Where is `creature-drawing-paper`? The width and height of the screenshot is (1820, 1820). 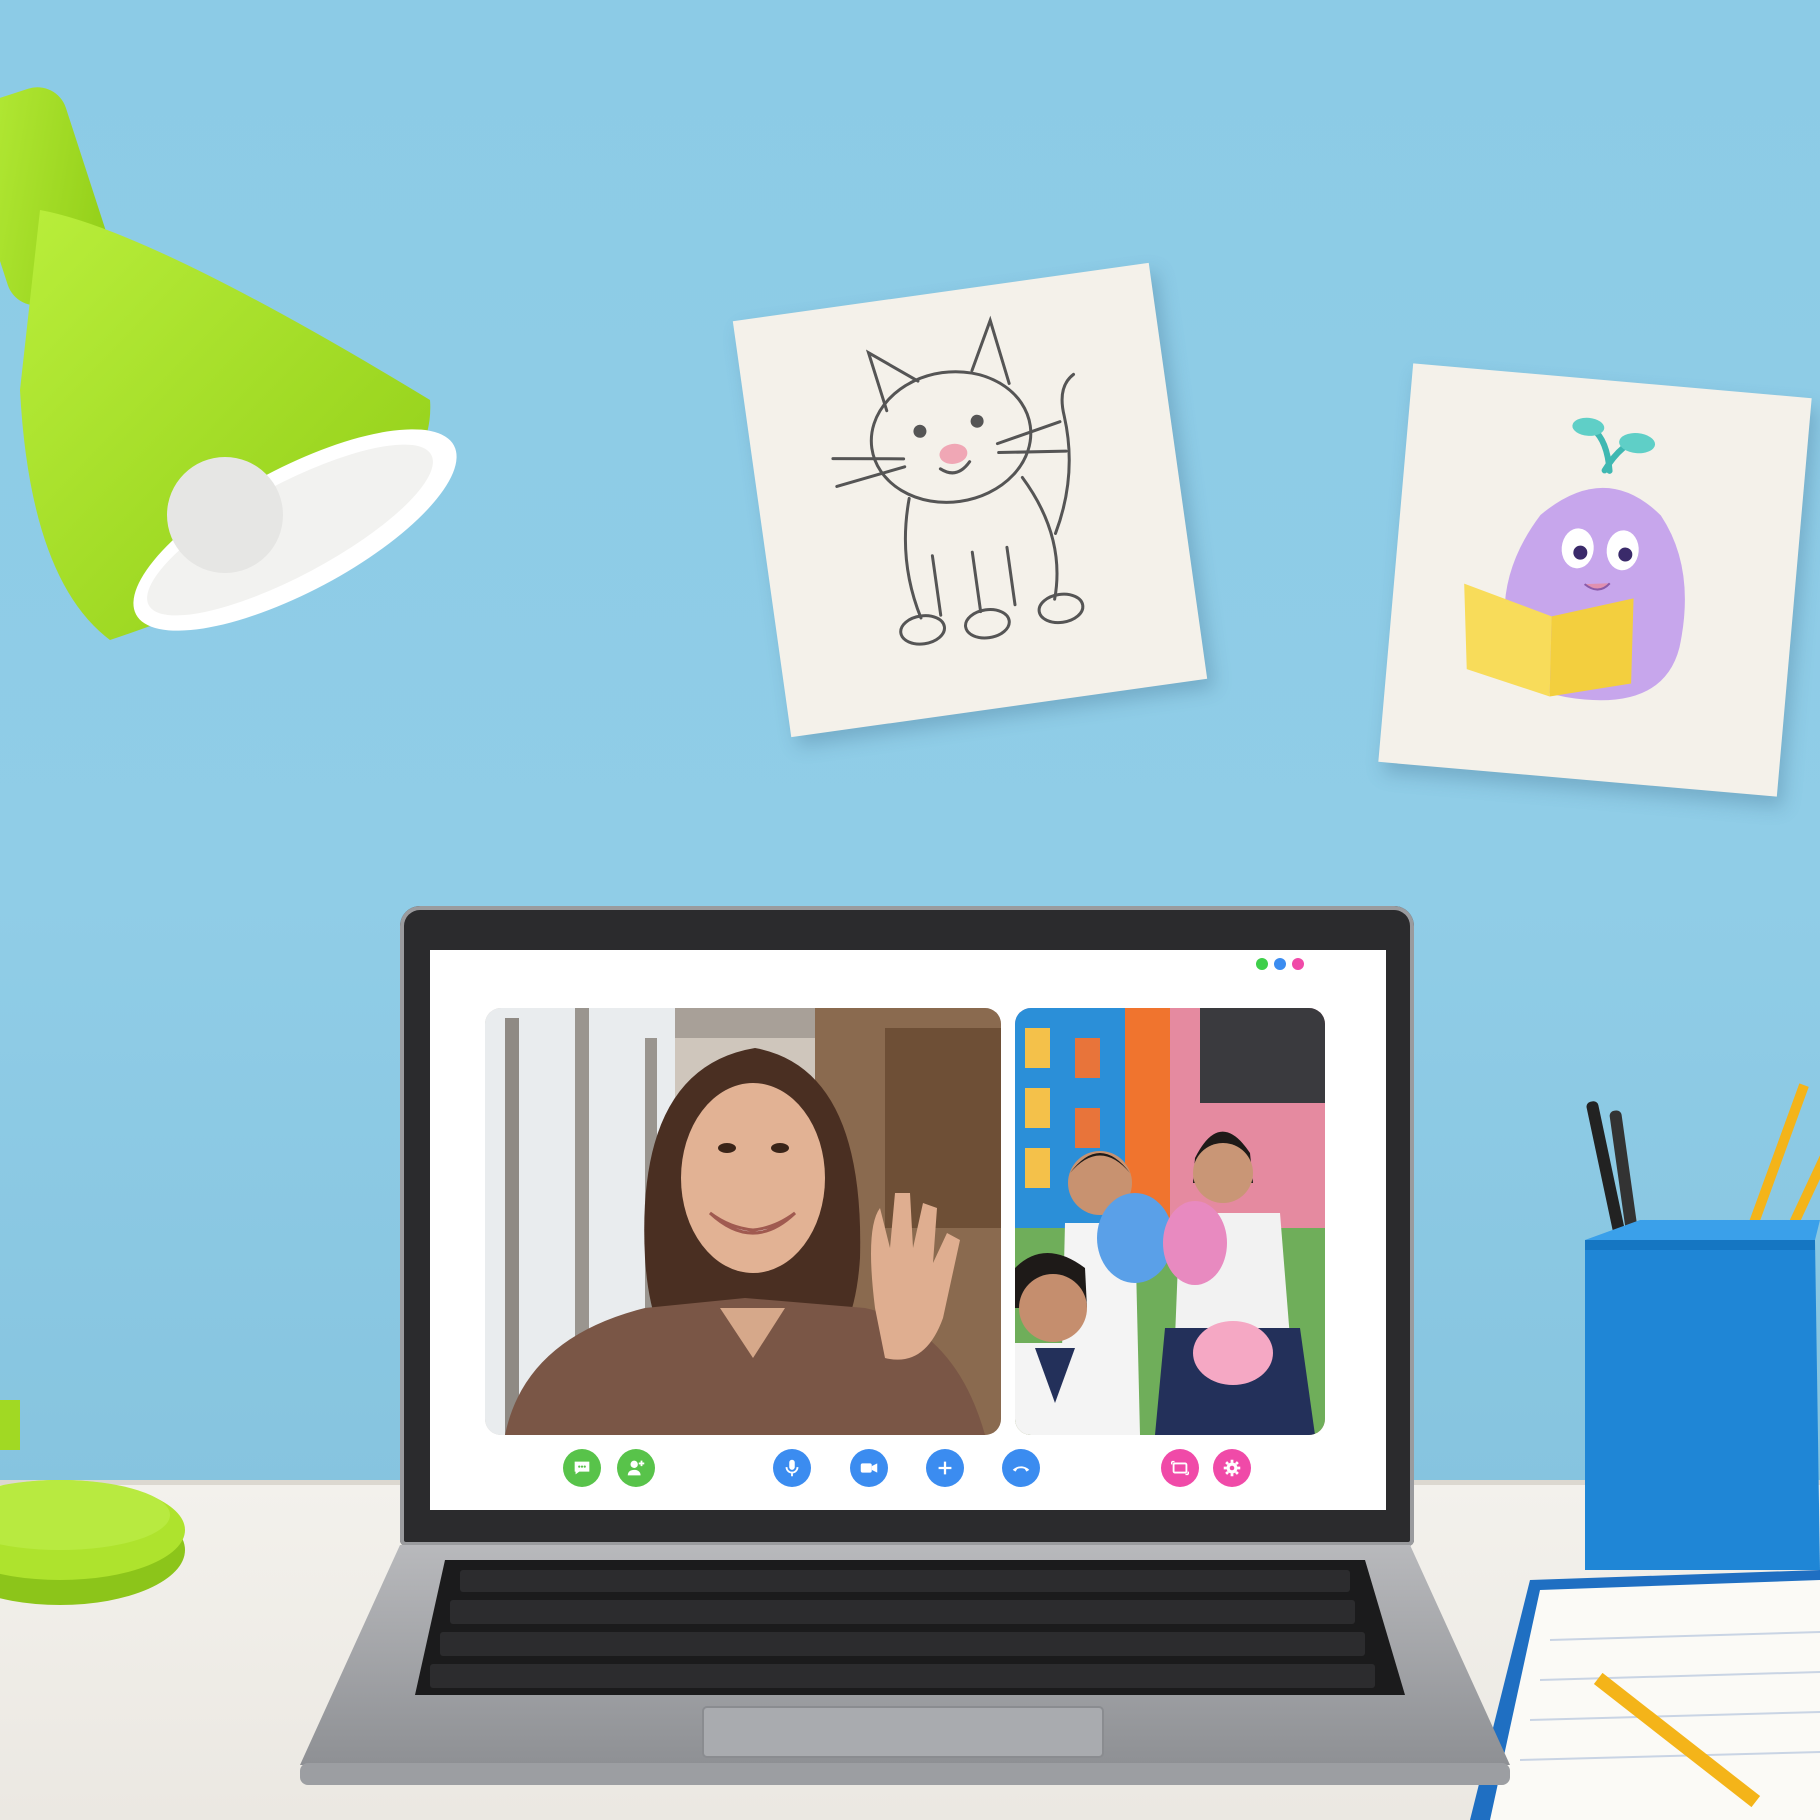
creature-drawing-paper is located at coordinates (1595, 580).